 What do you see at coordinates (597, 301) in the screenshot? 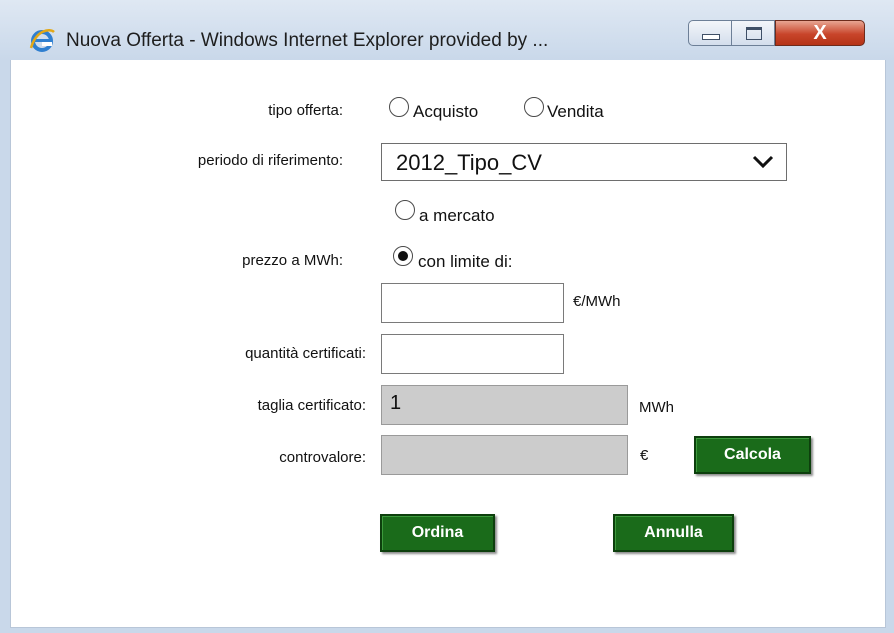
I see `price-unit: €/MWh` at bounding box center [597, 301].